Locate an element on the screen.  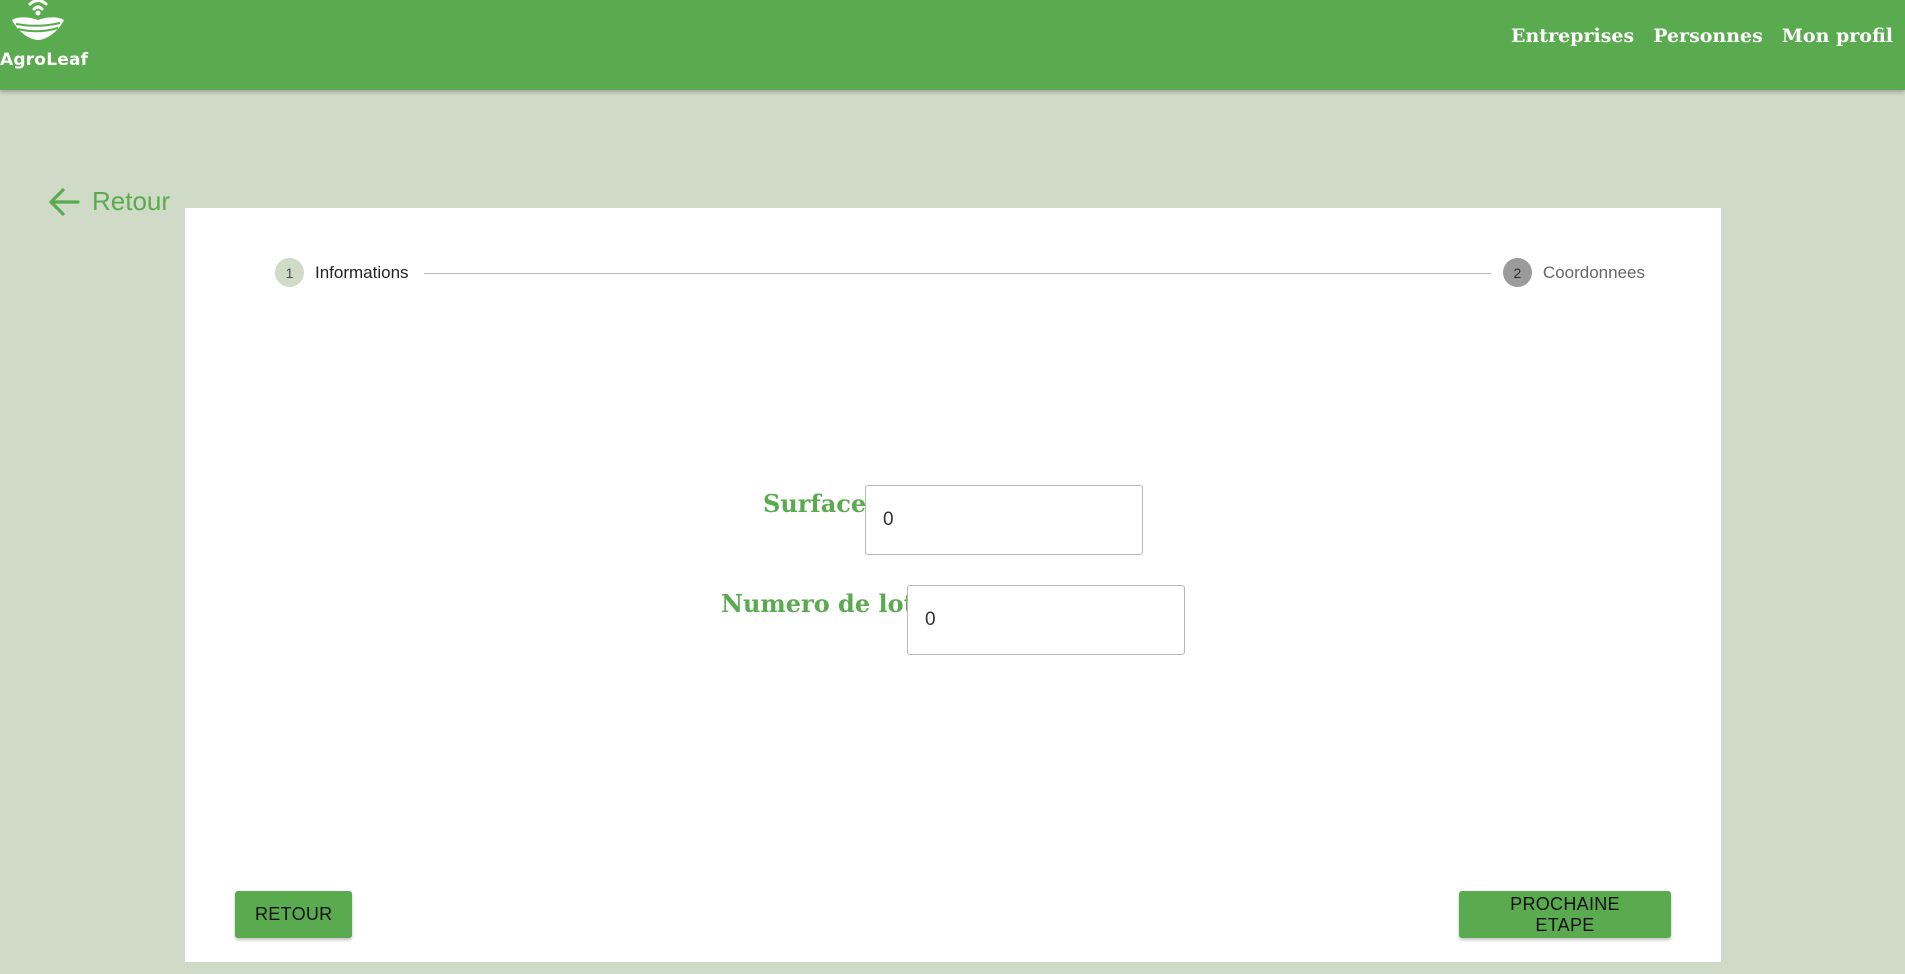
stepper: 1 Informations 2 Coordonnees is located at coordinates (960, 274).